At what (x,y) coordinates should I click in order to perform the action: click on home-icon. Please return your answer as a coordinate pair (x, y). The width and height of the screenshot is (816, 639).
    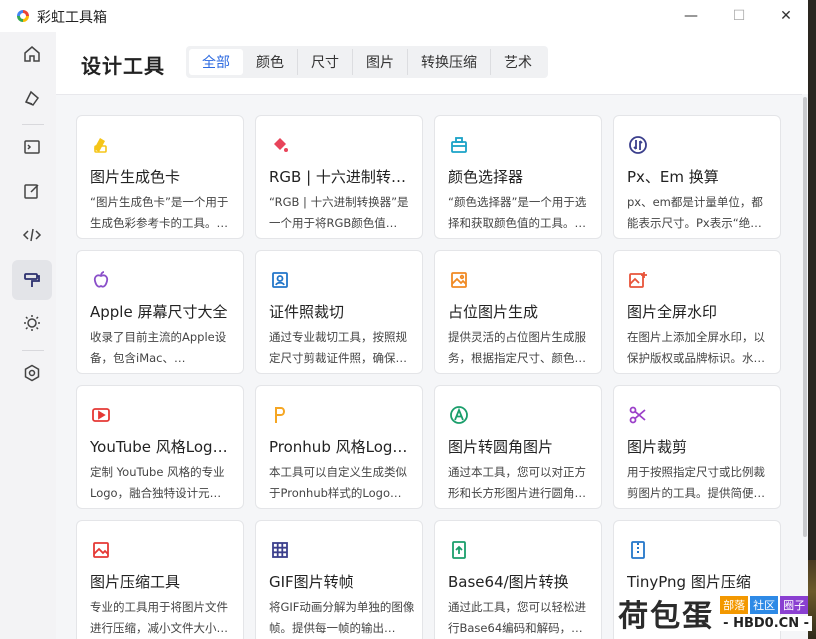
    Looking at the image, I should click on (32, 54).